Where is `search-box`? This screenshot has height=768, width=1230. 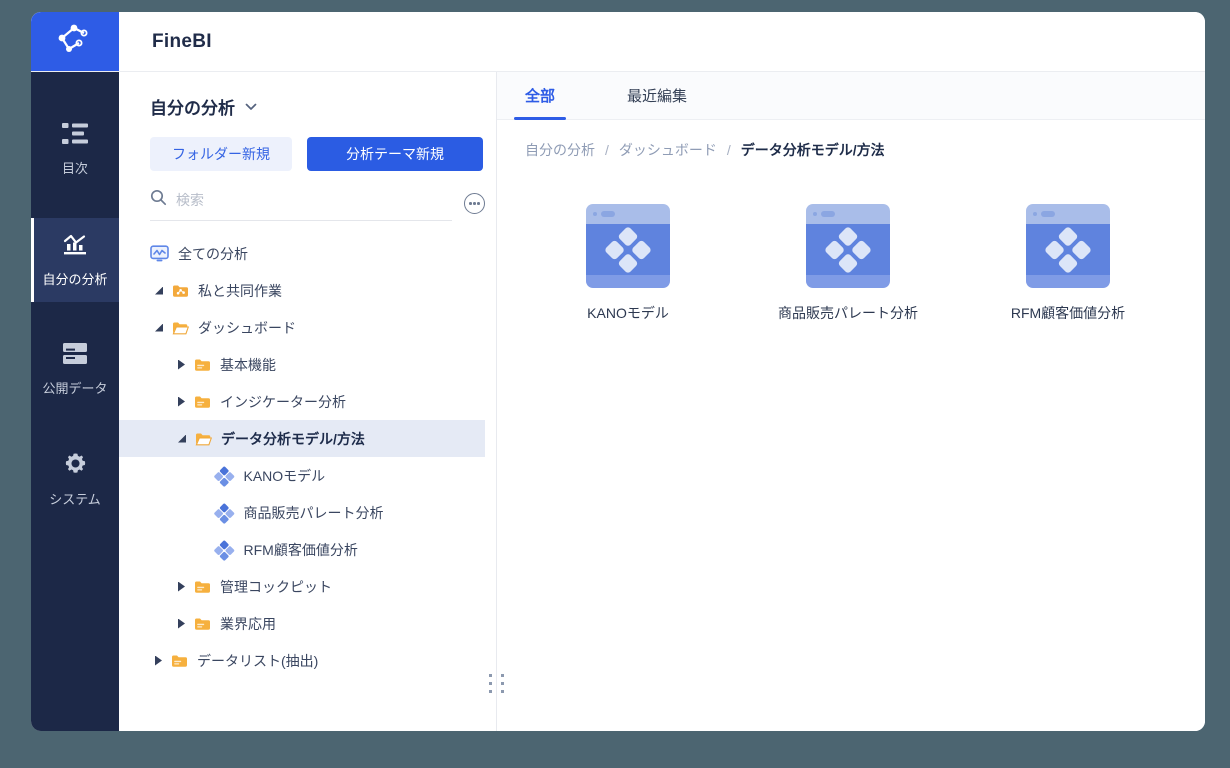
search-box is located at coordinates (301, 205).